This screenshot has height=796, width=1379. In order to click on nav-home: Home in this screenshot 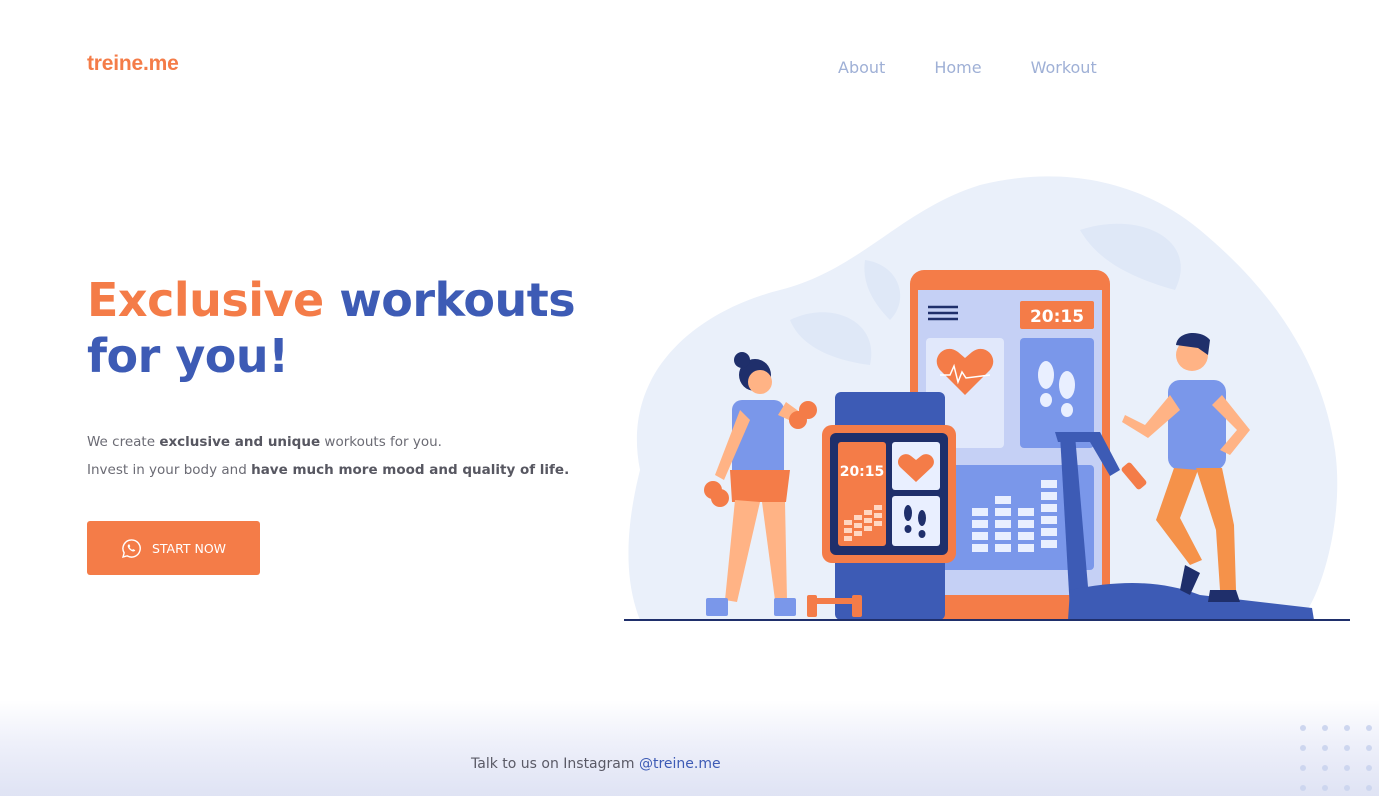, I will do `click(957, 67)`.